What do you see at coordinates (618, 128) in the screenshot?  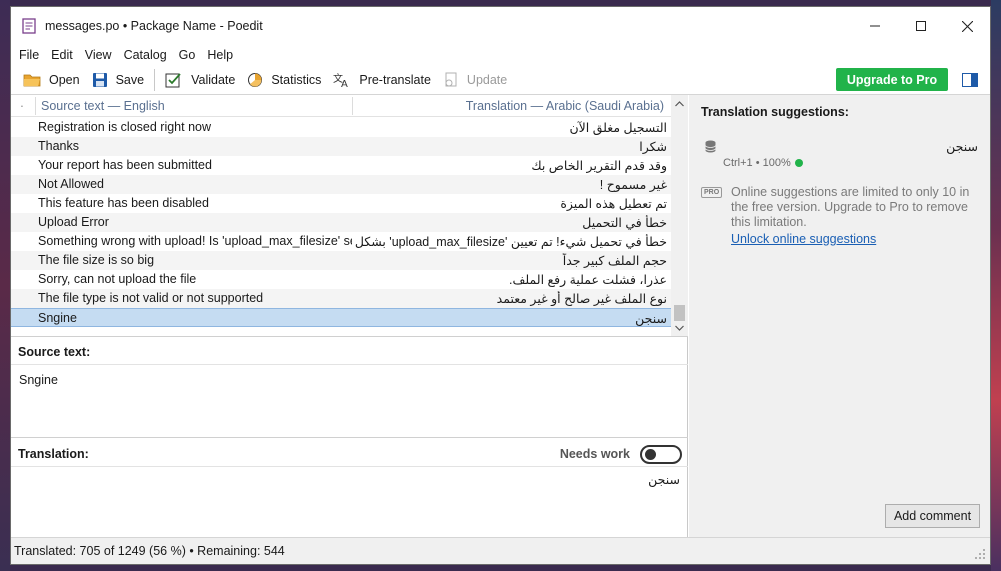 I see `row-translation: التسجيل مغلق الآن` at bounding box center [618, 128].